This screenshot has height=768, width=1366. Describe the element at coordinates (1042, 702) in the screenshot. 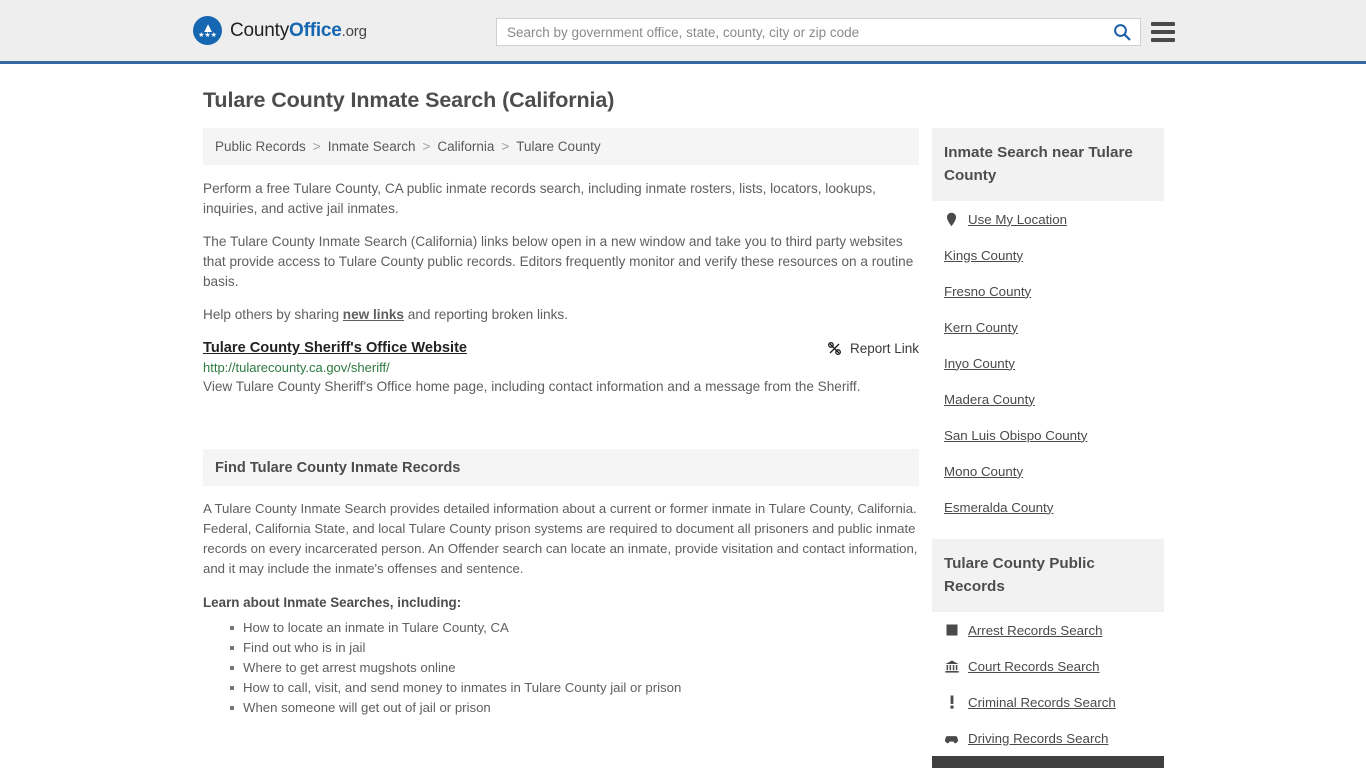

I see `sidebar-link: Criminal Records Search` at that location.